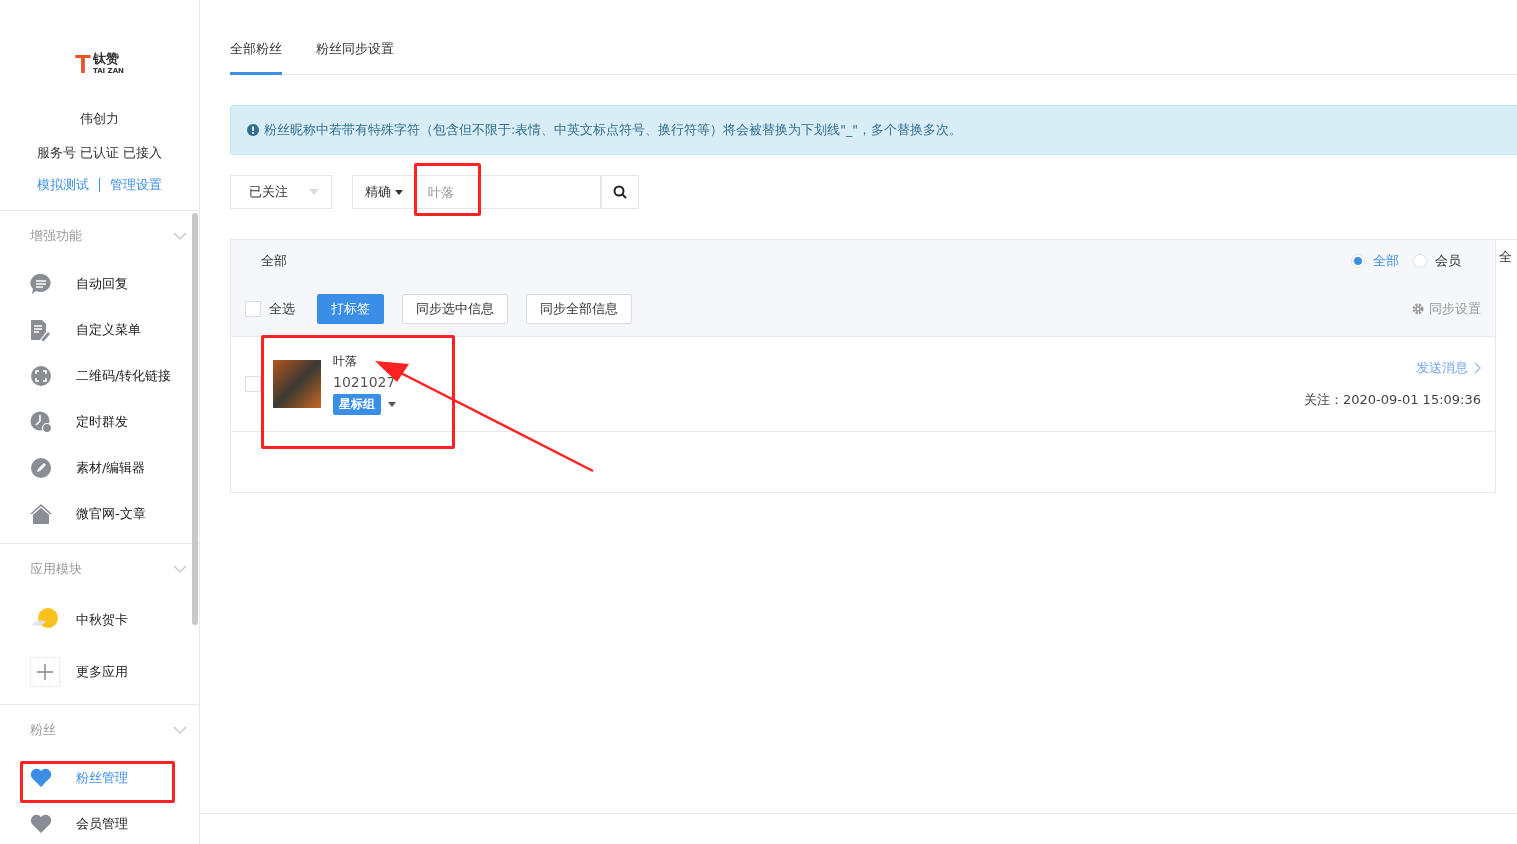 The height and width of the screenshot is (844, 1517). I want to click on nav-item: 自定义菜单, so click(99, 330).